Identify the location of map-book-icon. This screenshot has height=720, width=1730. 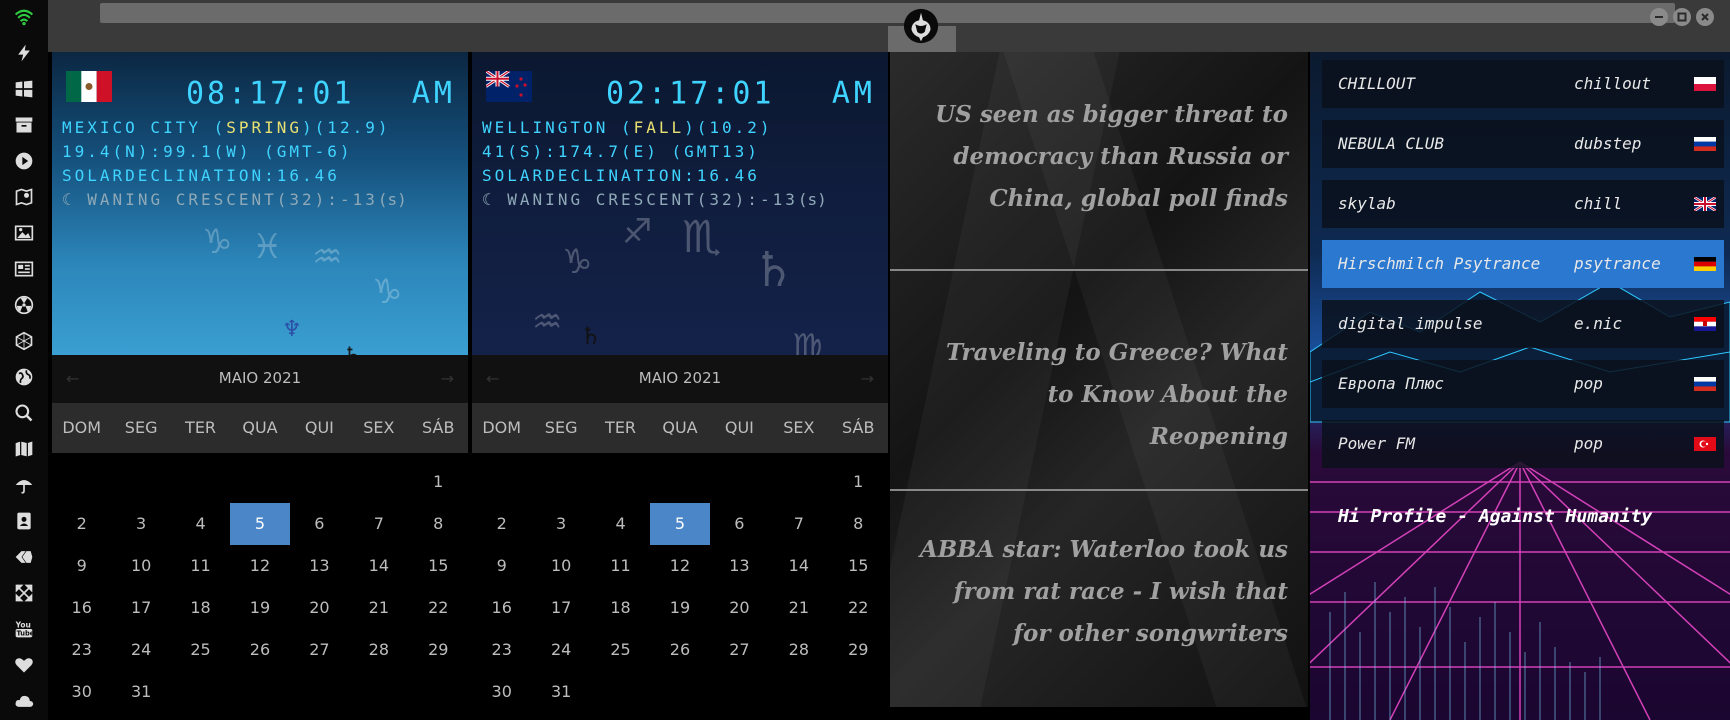
(24, 197).